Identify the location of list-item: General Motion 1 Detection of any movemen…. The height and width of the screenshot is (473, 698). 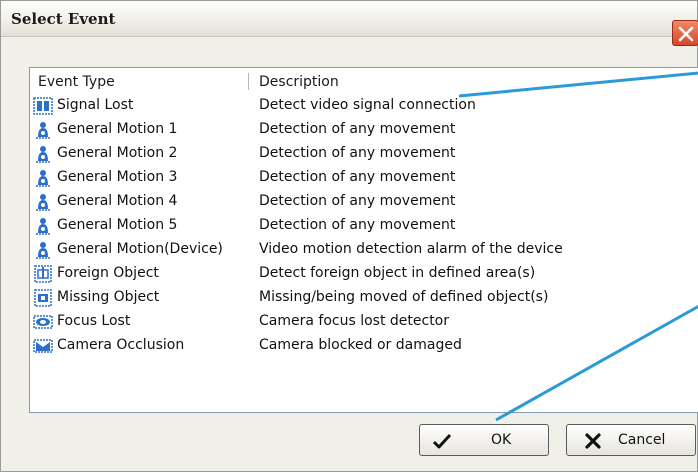
(364, 130).